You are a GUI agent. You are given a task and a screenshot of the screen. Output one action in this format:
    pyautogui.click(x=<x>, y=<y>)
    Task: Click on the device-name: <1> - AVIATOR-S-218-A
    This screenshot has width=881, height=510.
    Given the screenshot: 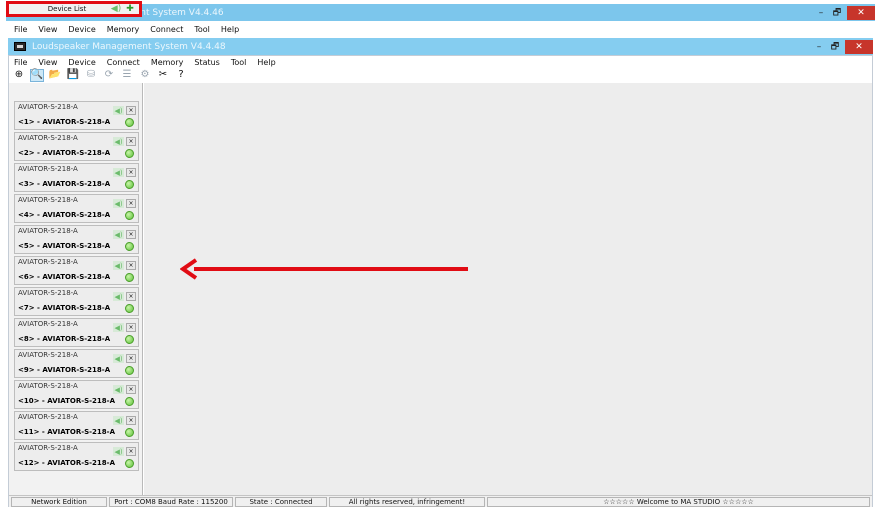 What is the action you would take?
    pyautogui.click(x=64, y=122)
    